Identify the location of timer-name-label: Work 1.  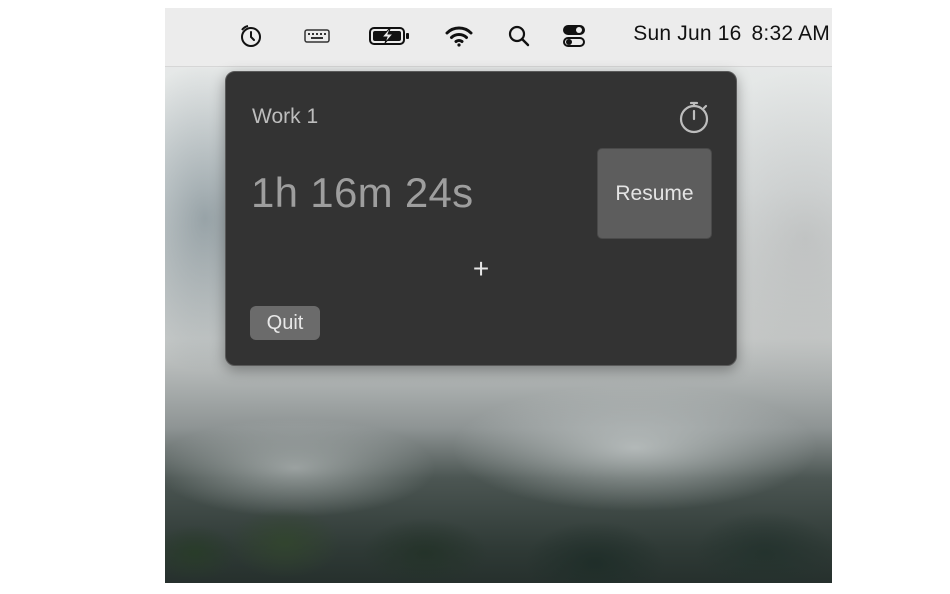
(285, 116).